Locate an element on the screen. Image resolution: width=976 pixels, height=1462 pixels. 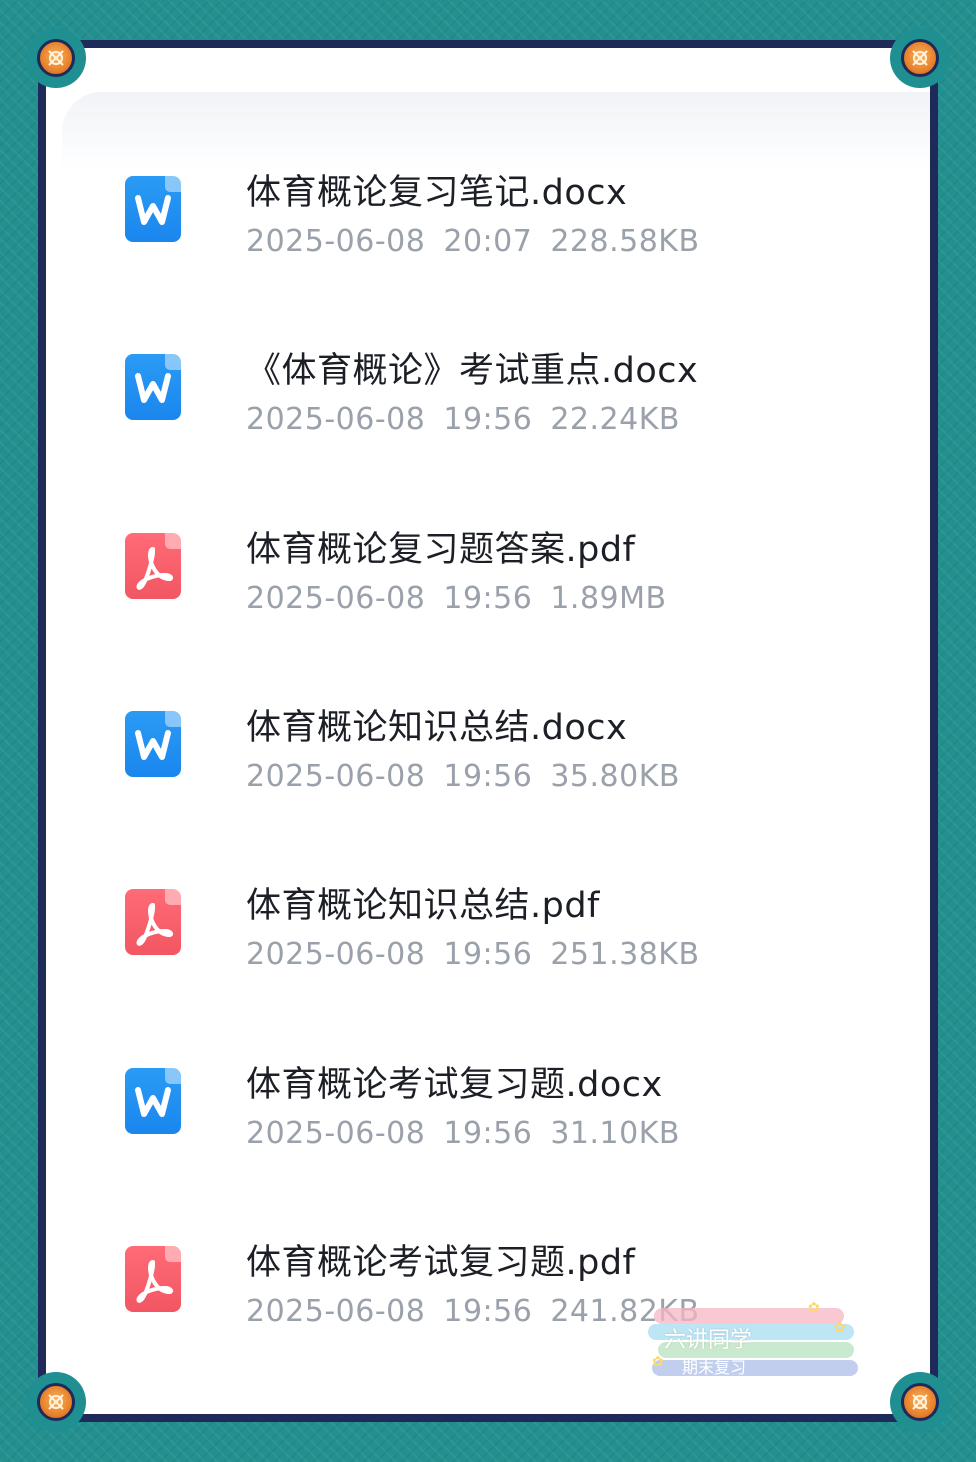
corner-ornament-bottom-right is located at coordinates (920, 1402).